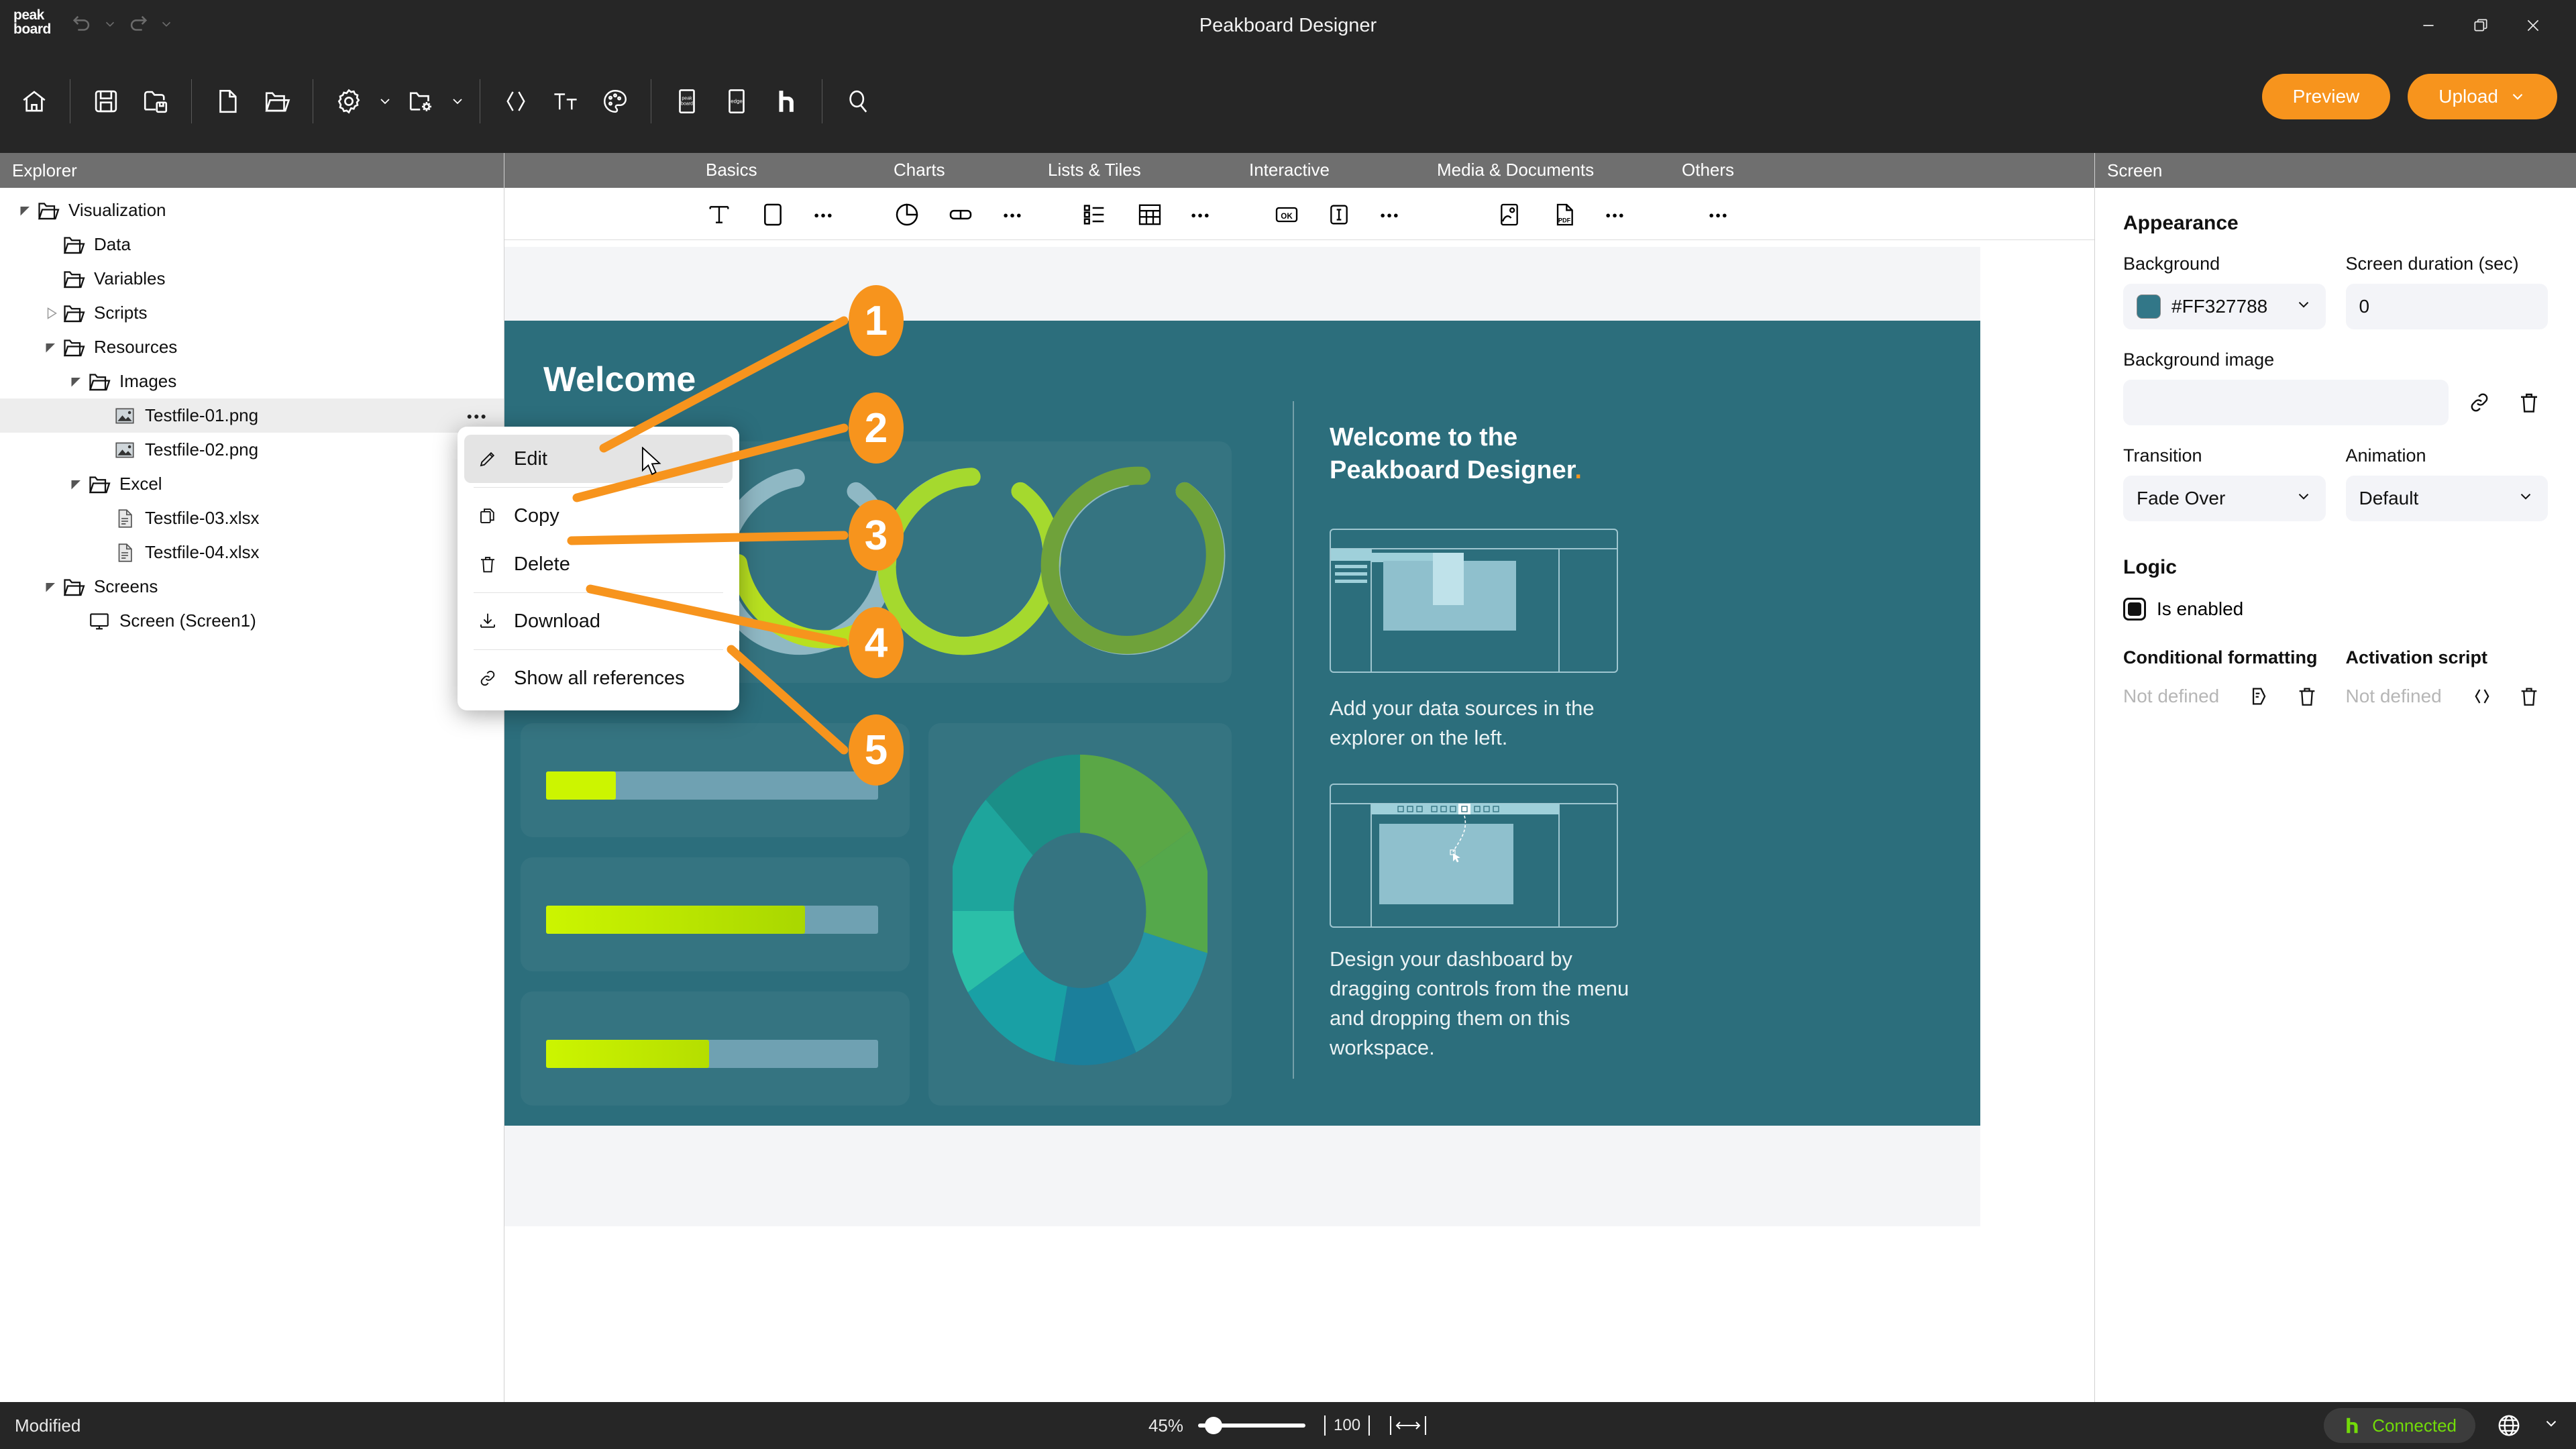  What do you see at coordinates (2303, 307) in the screenshot?
I see `background-chevron-down-icon` at bounding box center [2303, 307].